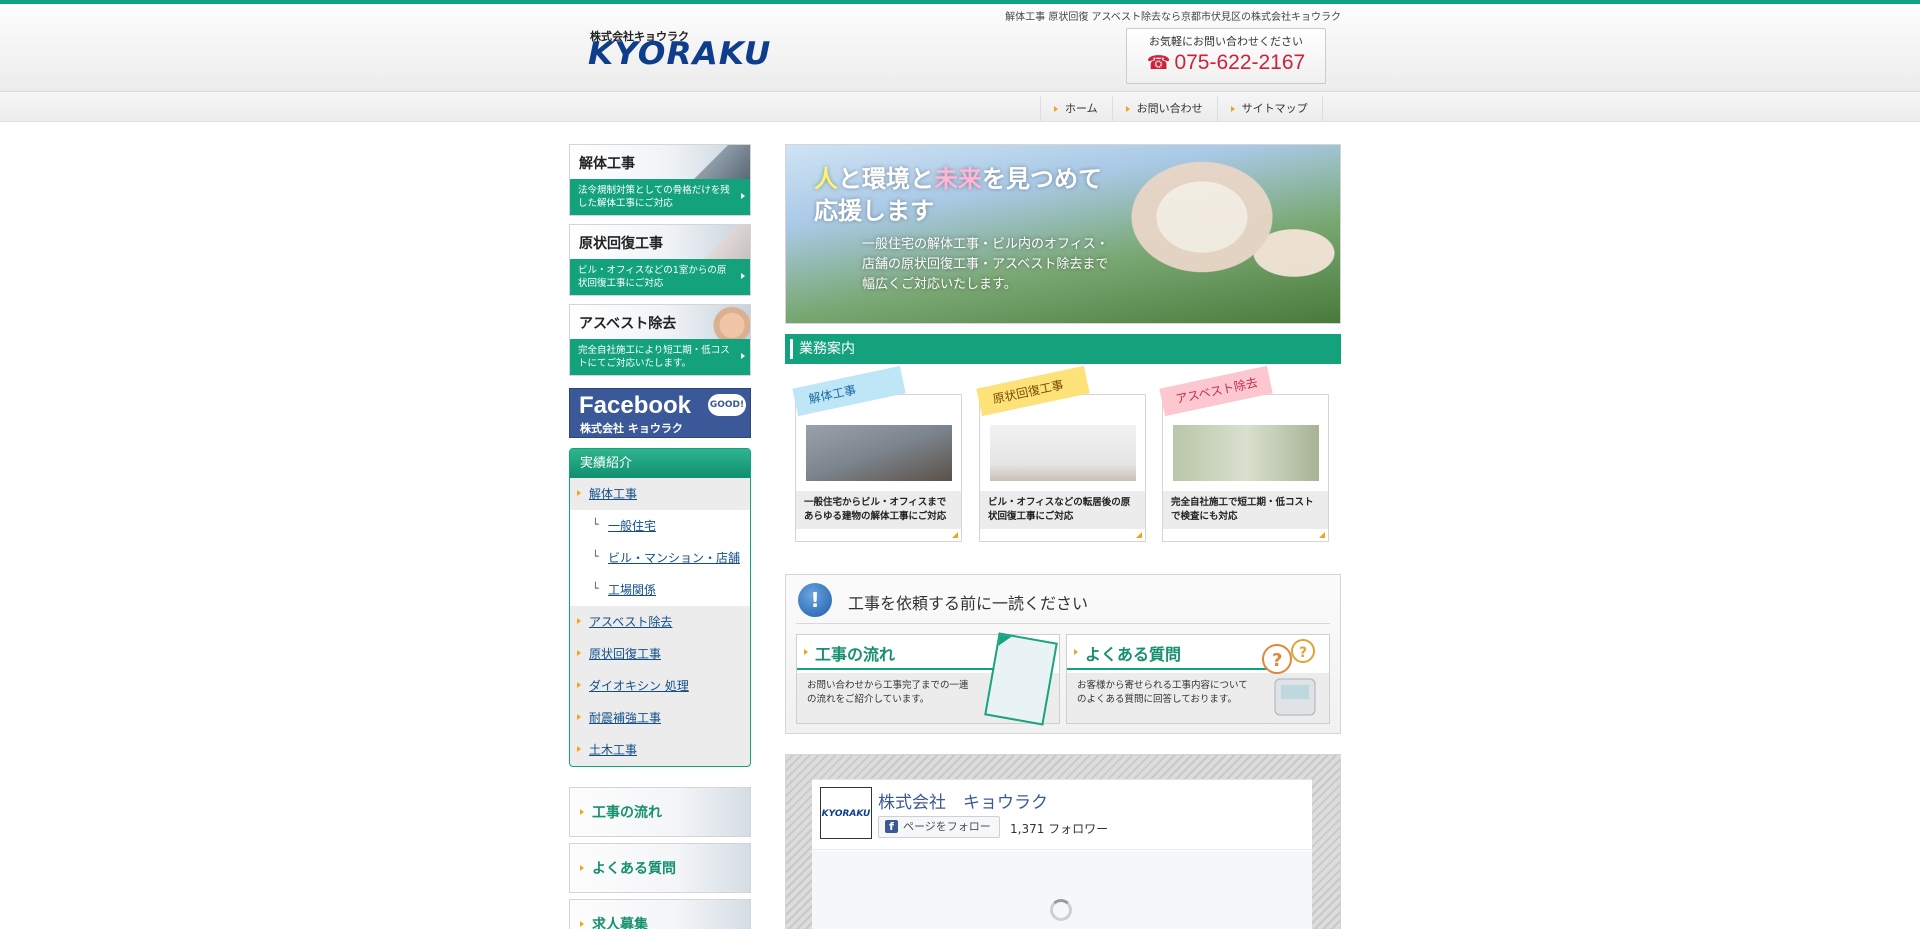  I want to click on hero-word: 環境, so click(886, 179).